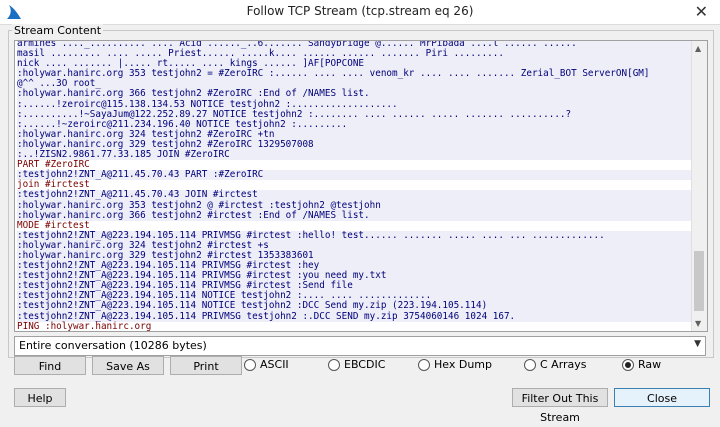 This screenshot has width=720, height=427. What do you see at coordinates (424, 365) in the screenshot?
I see `radio-hex-dump` at bounding box center [424, 365].